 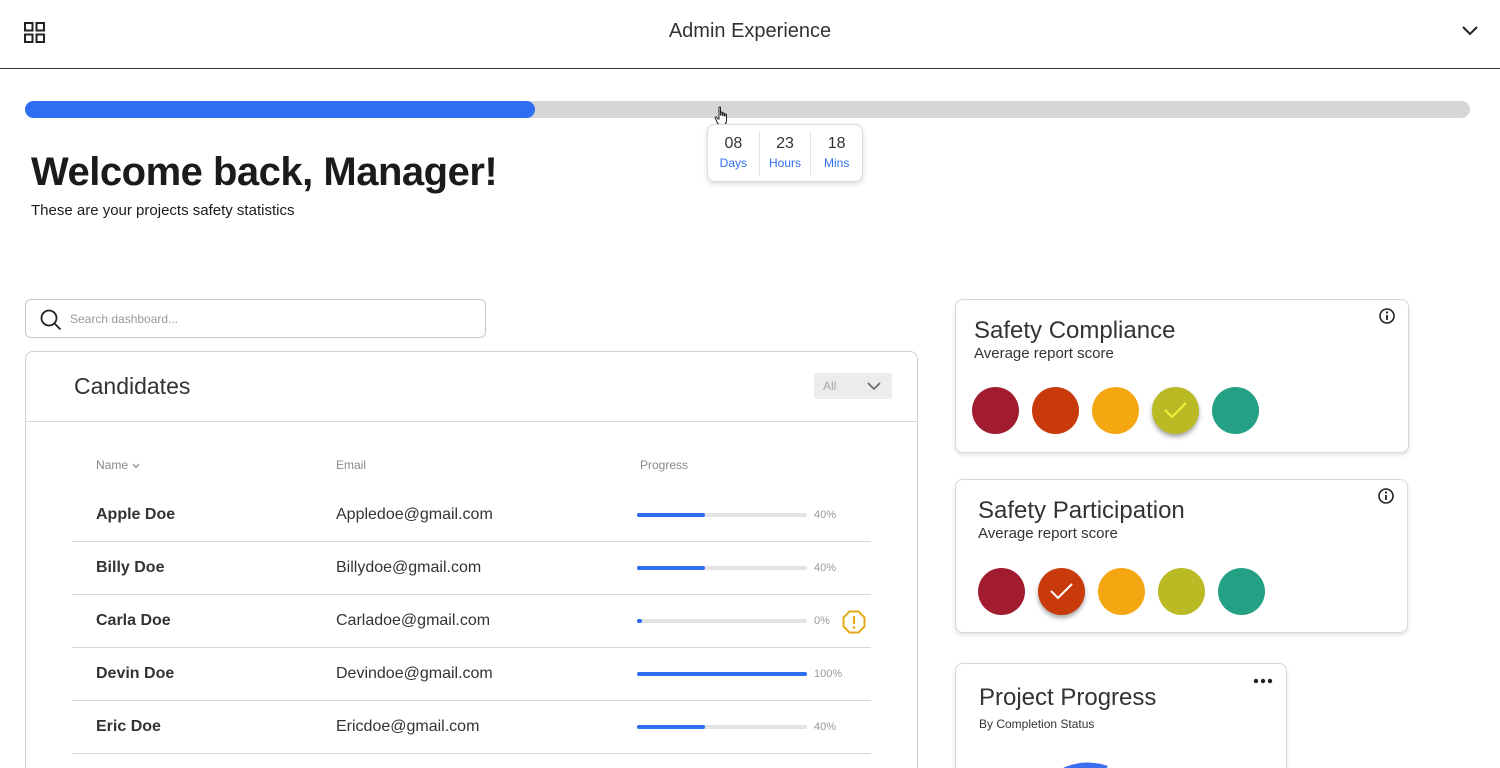 What do you see at coordinates (664, 465) in the screenshot?
I see `column-header-progress: Progress` at bounding box center [664, 465].